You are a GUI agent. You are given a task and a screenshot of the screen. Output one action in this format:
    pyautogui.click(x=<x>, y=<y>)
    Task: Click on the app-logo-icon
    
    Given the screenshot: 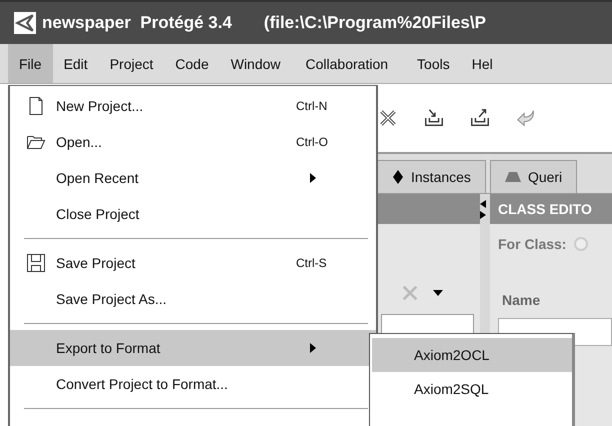 What is the action you would take?
    pyautogui.click(x=25, y=23)
    